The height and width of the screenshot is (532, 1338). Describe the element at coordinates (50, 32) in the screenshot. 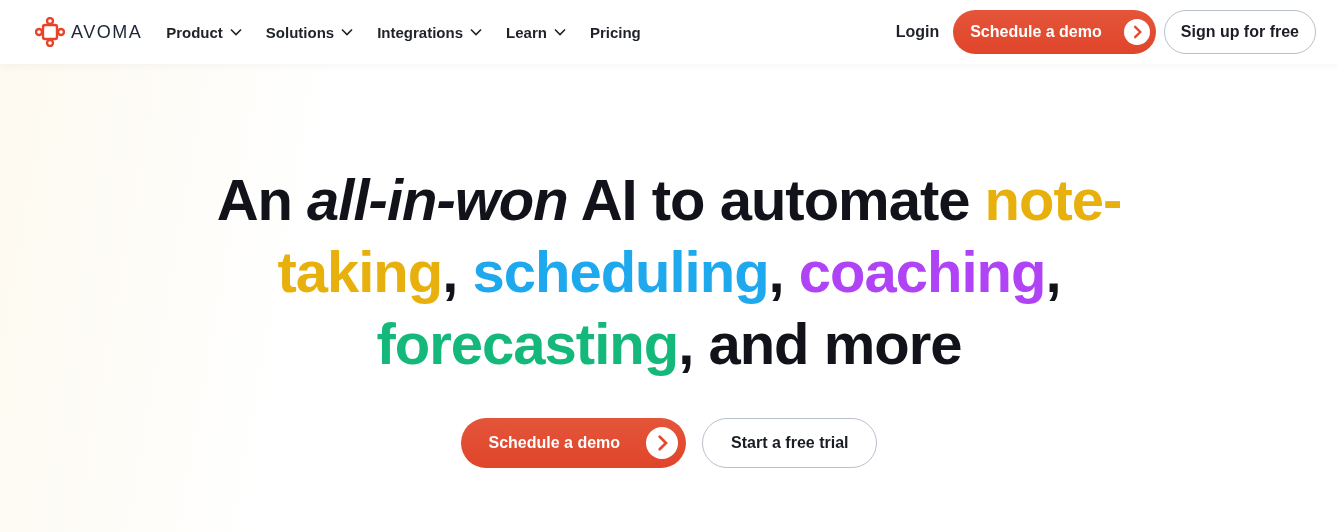

I see `logo-icon` at that location.